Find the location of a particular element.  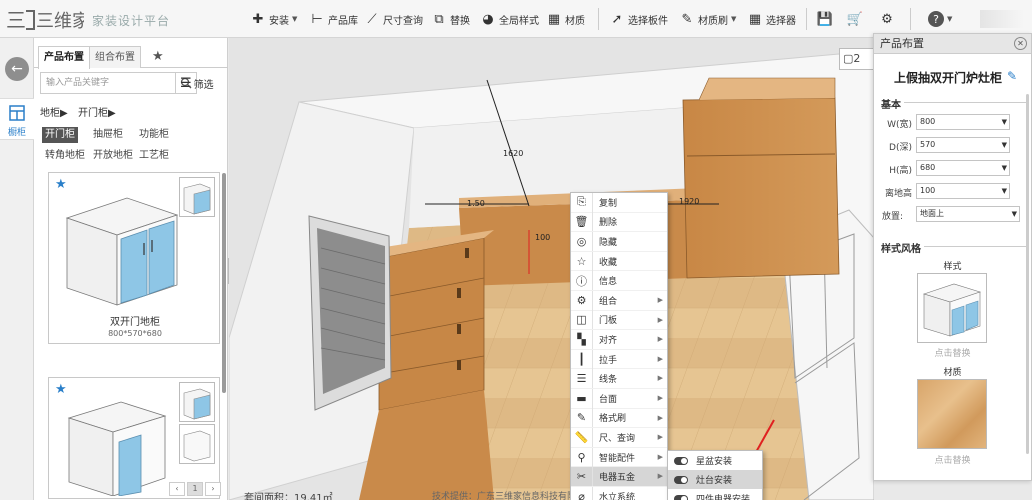

submenu-sink-install: 星盆安装 is located at coordinates (715, 460).